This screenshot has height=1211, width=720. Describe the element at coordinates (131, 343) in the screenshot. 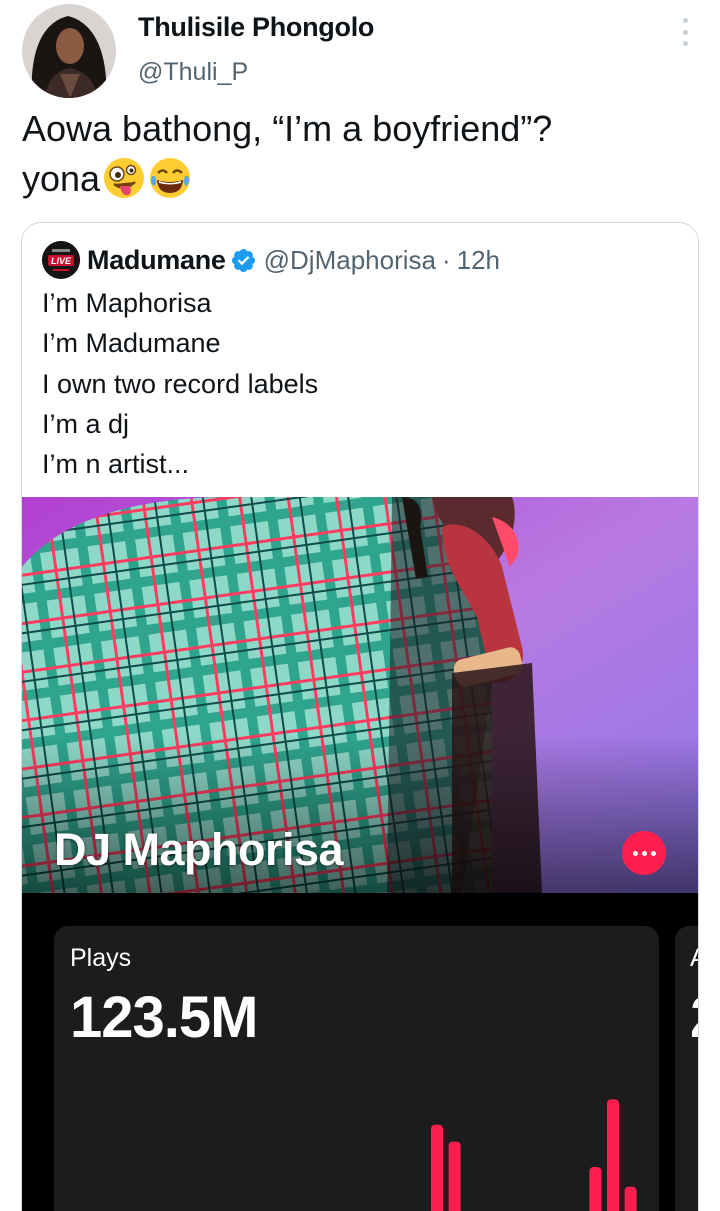

I see `quoted-text-line: I’m Madumane` at that location.